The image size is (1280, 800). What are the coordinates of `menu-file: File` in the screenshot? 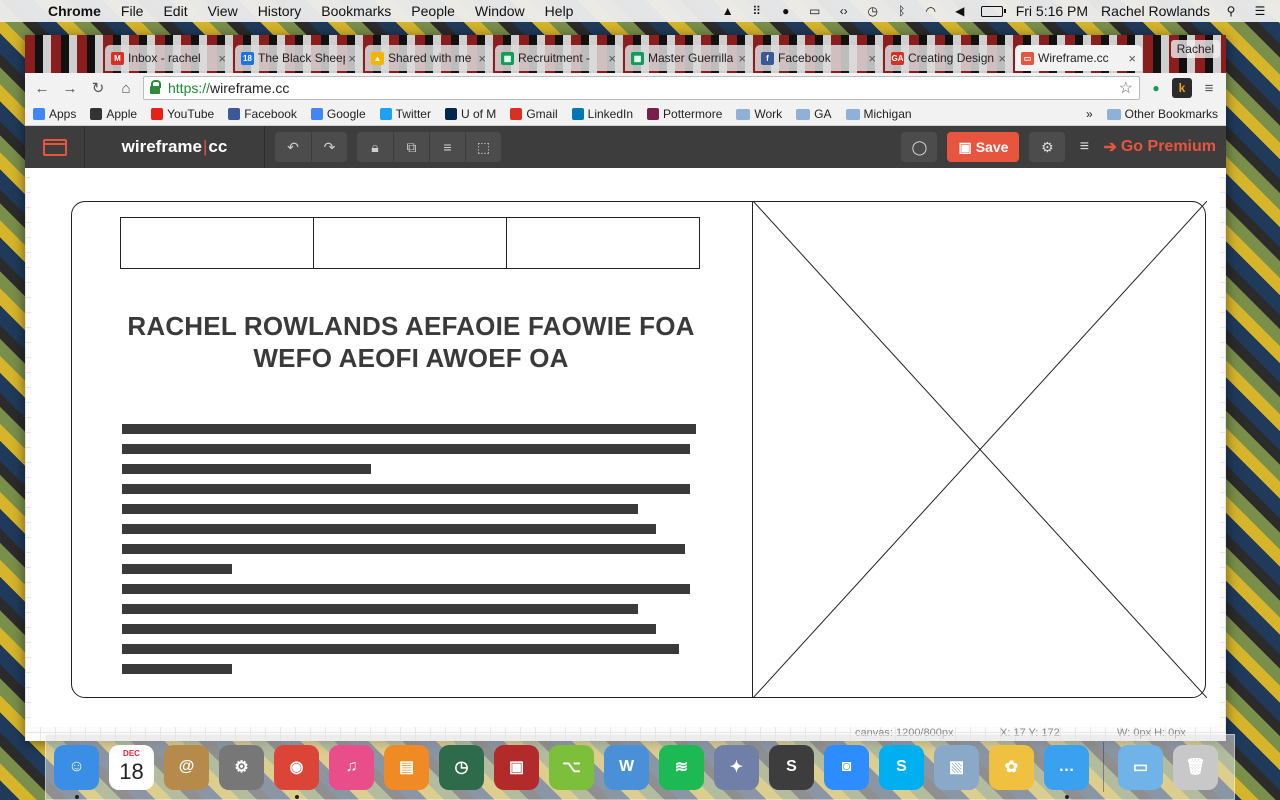 It's located at (132, 11).